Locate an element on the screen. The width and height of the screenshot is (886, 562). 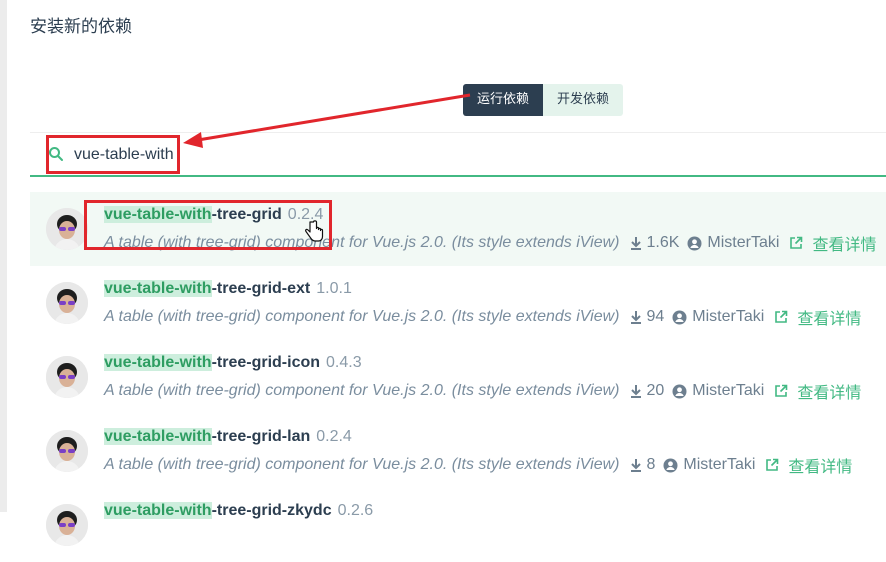
page-title: 安装新的依赖 is located at coordinates (81, 27).